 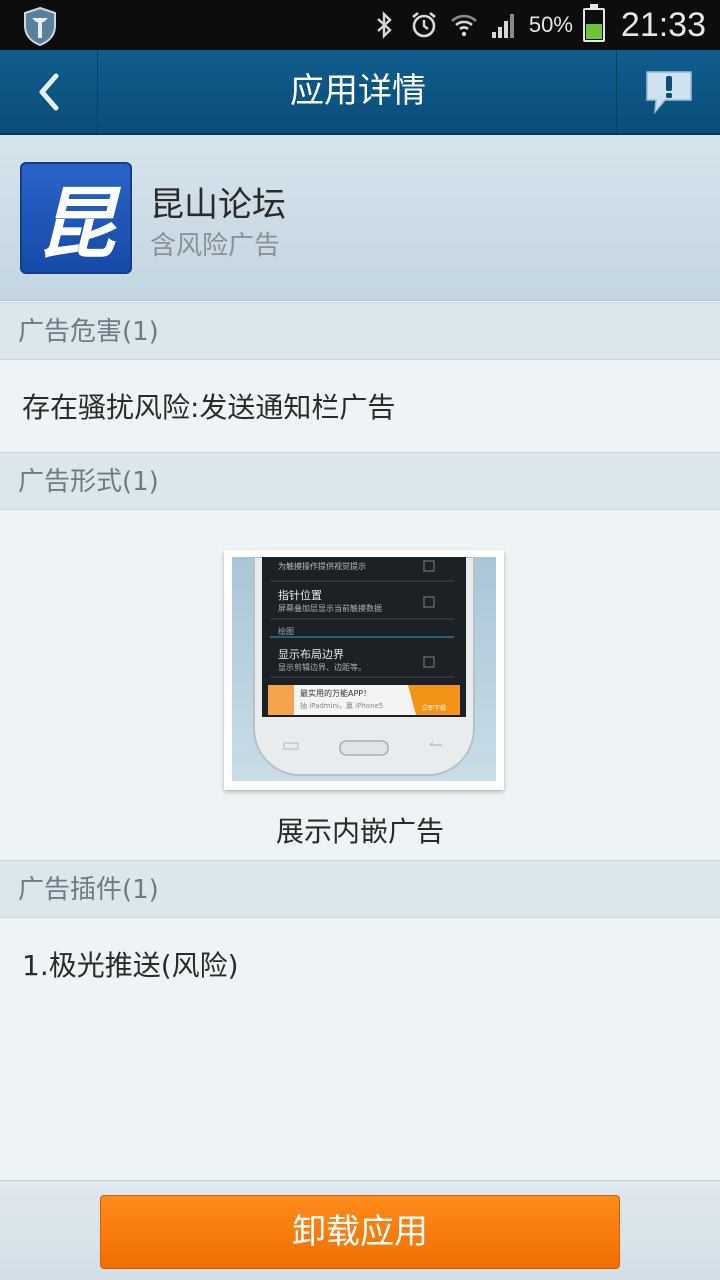 What do you see at coordinates (424, 24) in the screenshot?
I see `alarm-icon` at bounding box center [424, 24].